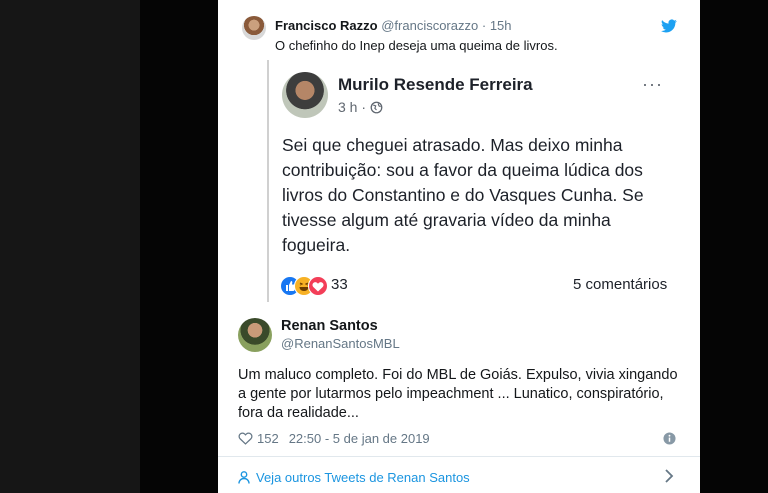 The height and width of the screenshot is (493, 768). I want to click on like-count: 152, so click(268, 438).